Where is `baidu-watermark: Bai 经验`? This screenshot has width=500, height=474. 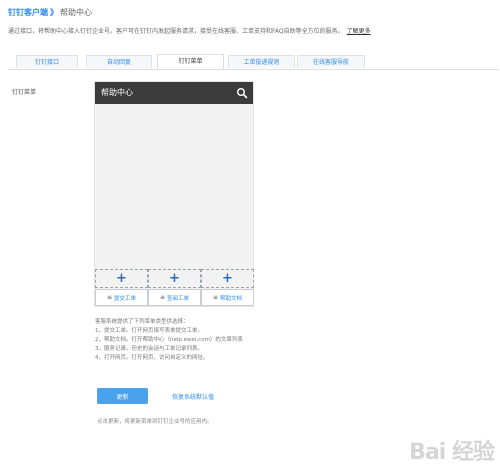
baidu-watermark: Bai 经验 is located at coordinates (452, 452).